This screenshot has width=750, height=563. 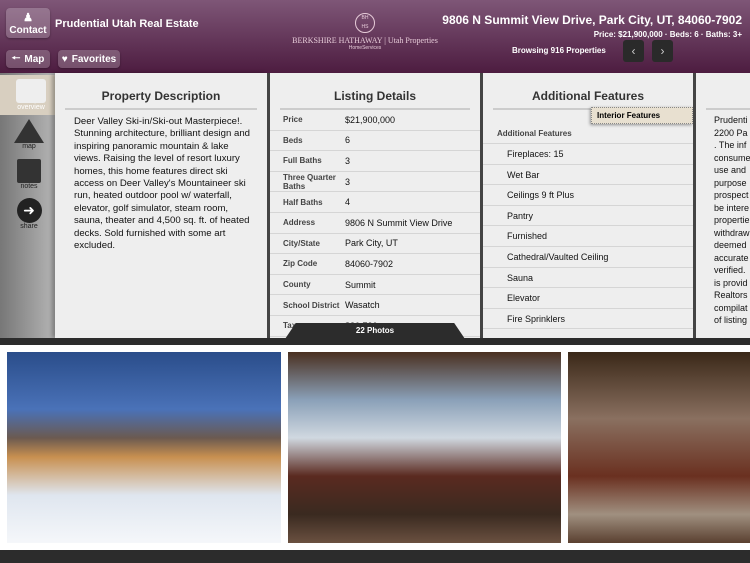 I want to click on sidebar-label: share, so click(x=29, y=226).